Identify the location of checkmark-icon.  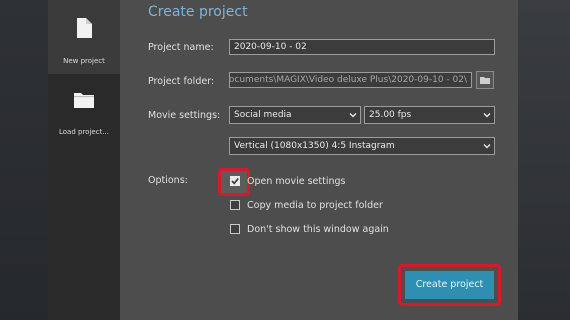
(235, 181).